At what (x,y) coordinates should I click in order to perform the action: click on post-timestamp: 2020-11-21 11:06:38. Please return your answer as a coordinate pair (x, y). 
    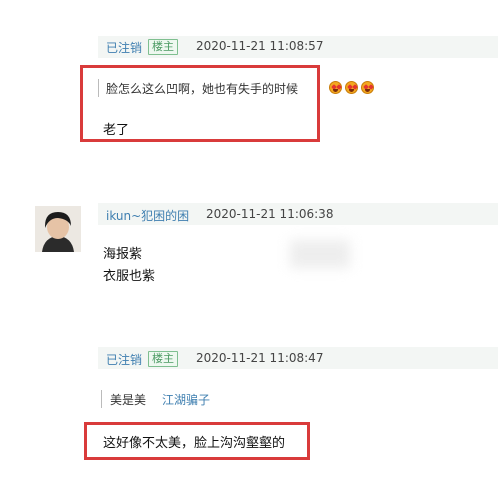
    Looking at the image, I should click on (270, 214).